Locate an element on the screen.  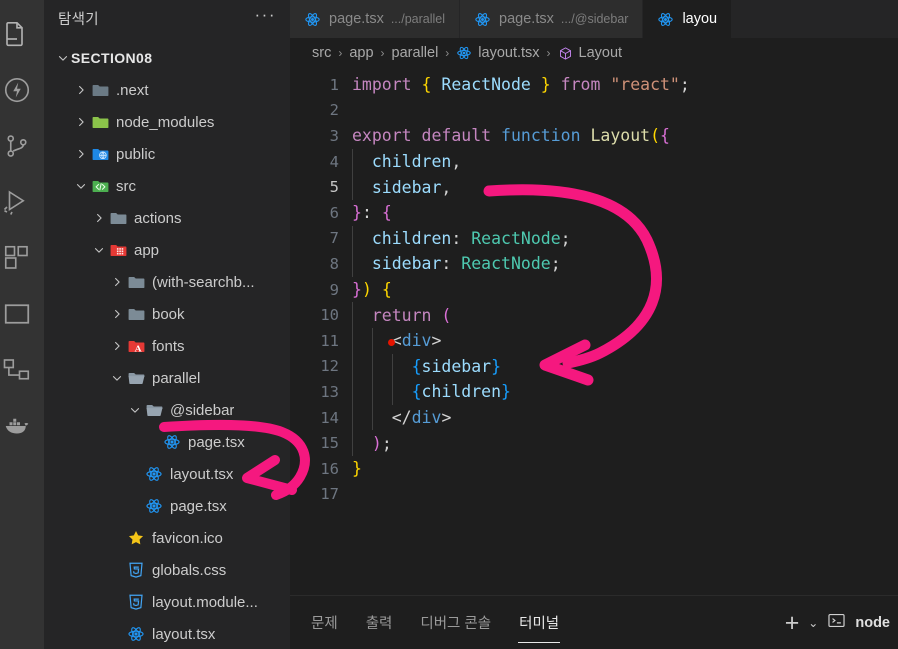
tree-item-label: app is located at coordinates (147, 250).